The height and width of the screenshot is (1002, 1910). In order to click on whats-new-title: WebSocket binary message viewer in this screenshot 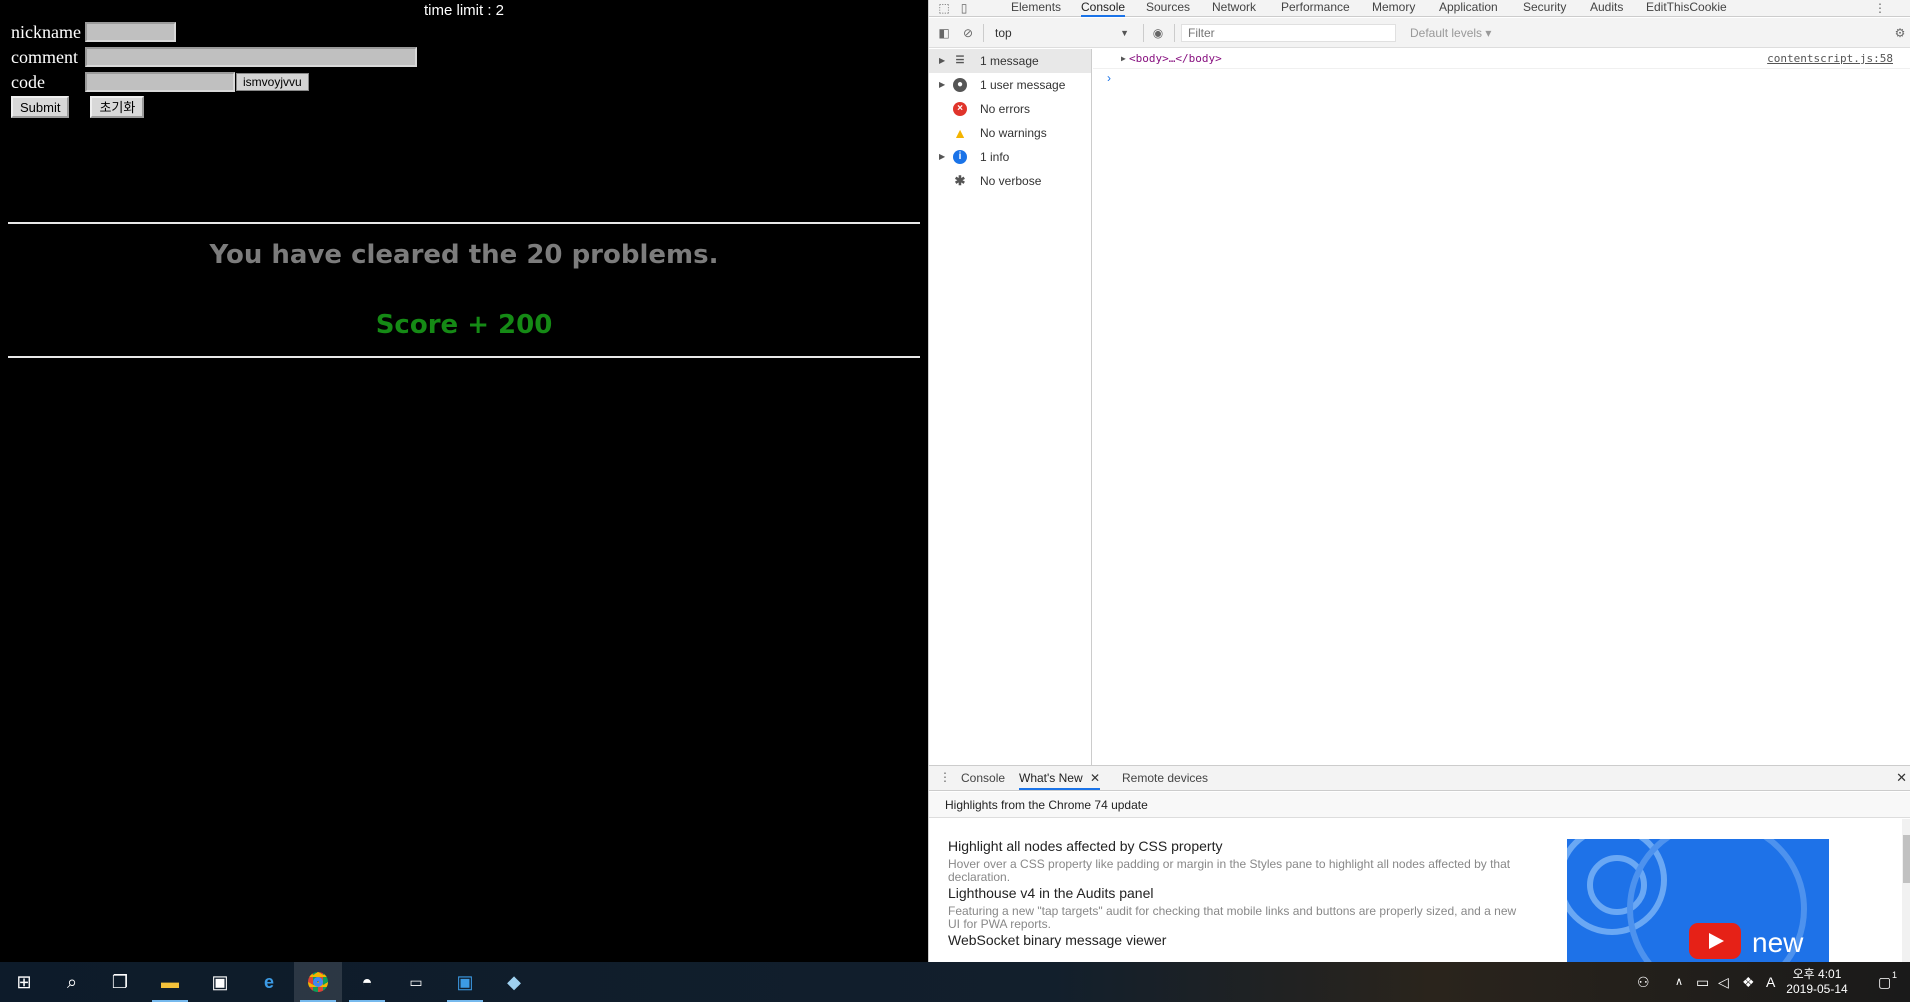, I will do `click(1057, 940)`.